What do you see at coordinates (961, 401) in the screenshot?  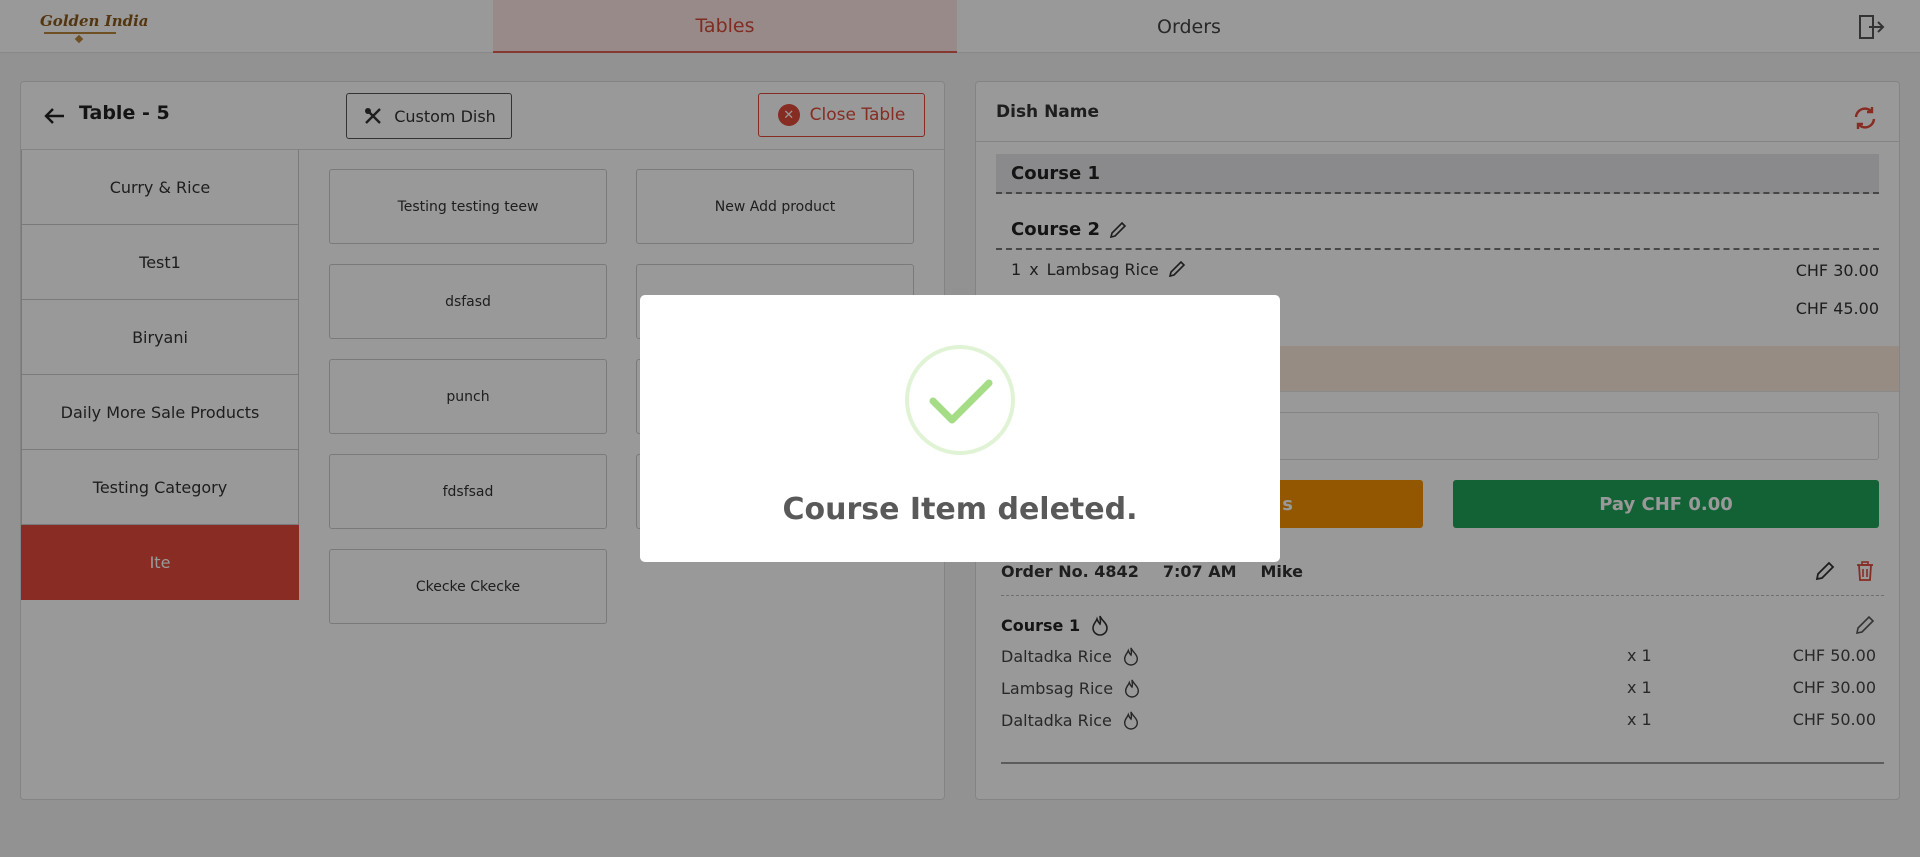 I see `success-check-icon` at bounding box center [961, 401].